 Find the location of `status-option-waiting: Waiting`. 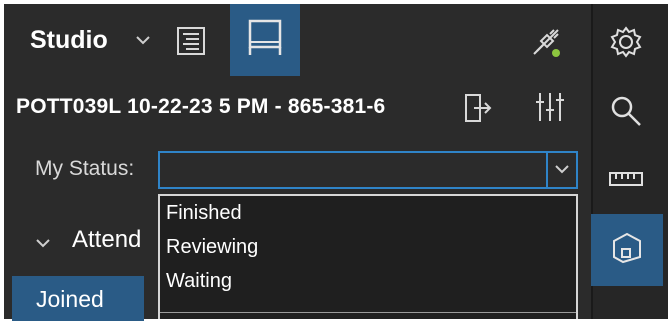

status-option-waiting: Waiting is located at coordinates (368, 281).